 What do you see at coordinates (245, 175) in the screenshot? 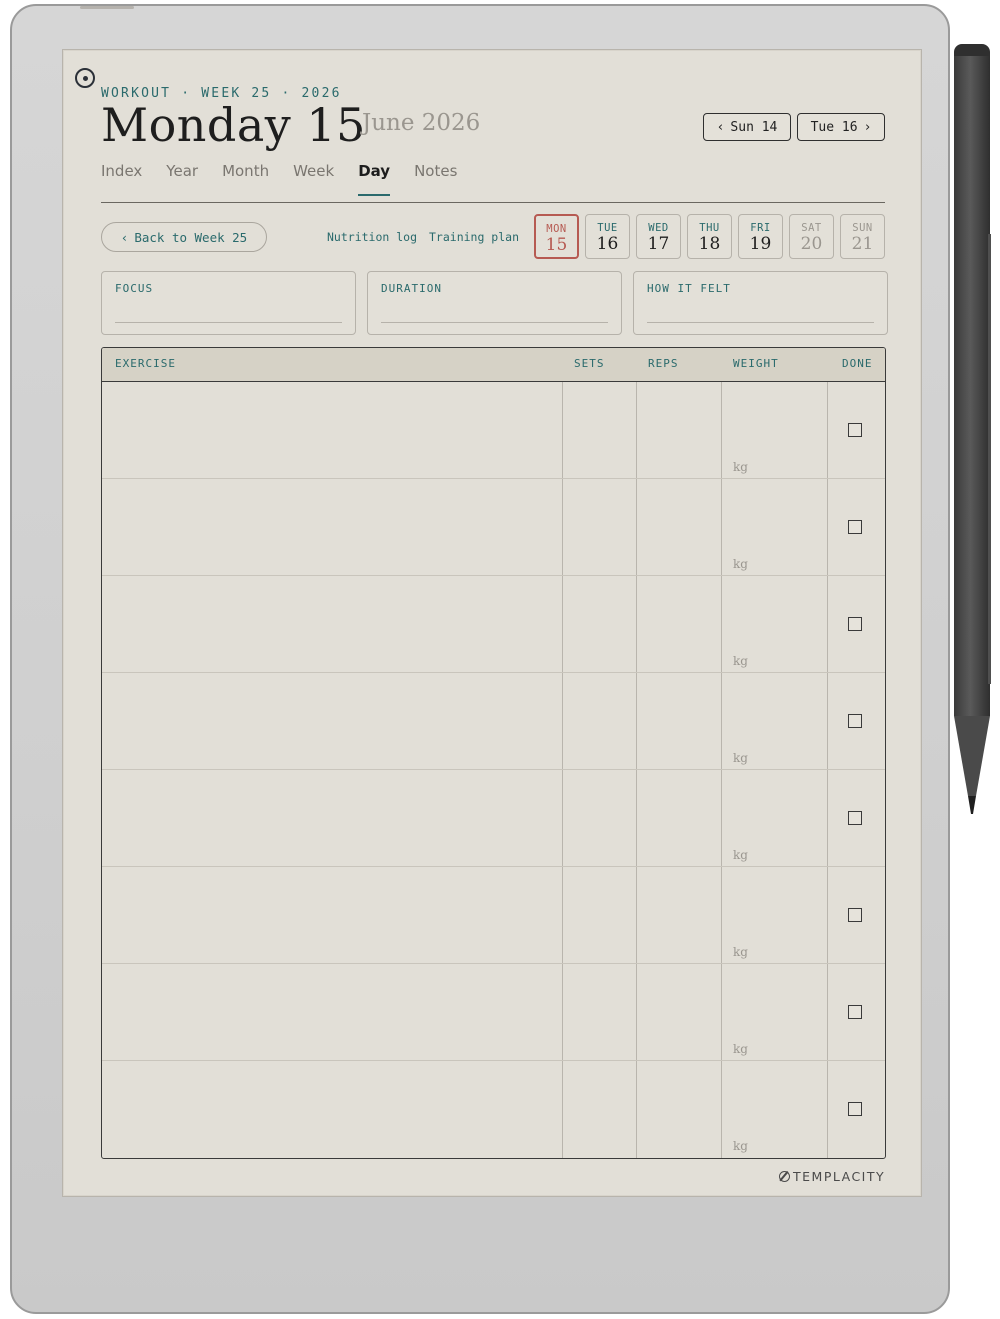
I see `tab-month: Month` at bounding box center [245, 175].